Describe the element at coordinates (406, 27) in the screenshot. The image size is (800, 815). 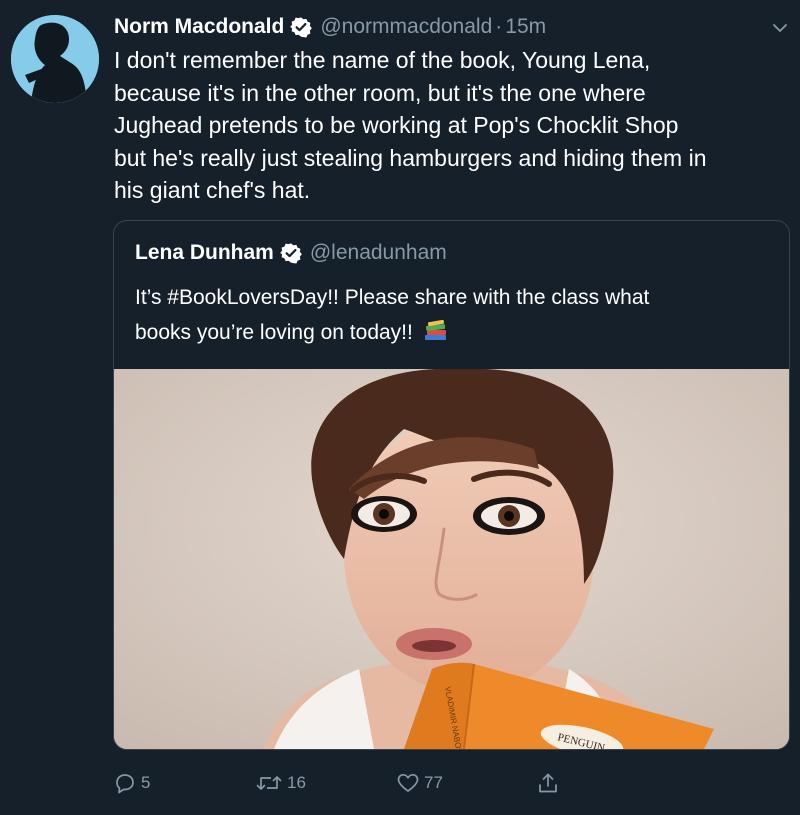
I see `author-handle: @normmacdonald` at that location.